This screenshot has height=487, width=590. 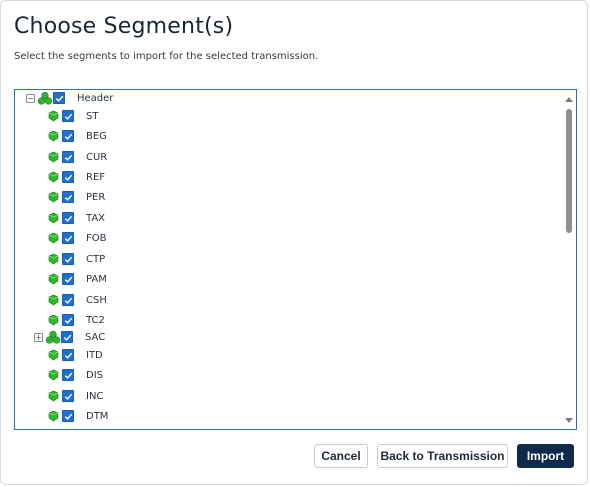 I want to click on segment-label: CSH, so click(x=96, y=300).